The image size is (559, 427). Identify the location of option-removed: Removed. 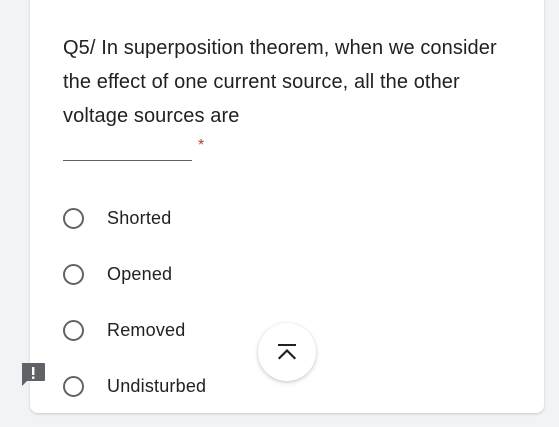
(124, 330).